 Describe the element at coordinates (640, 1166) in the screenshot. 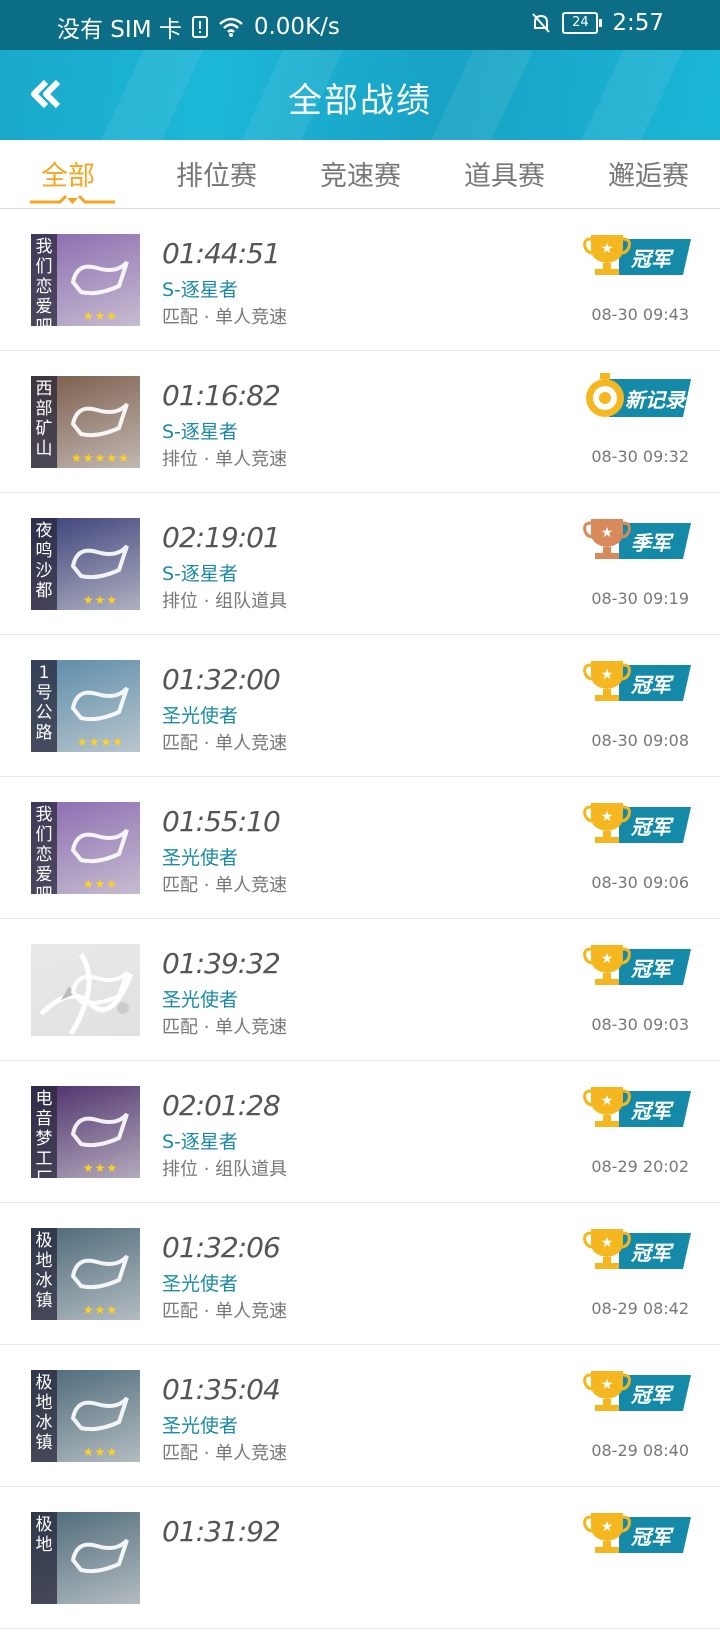

I see `race-date: 08-29 20:02` at that location.